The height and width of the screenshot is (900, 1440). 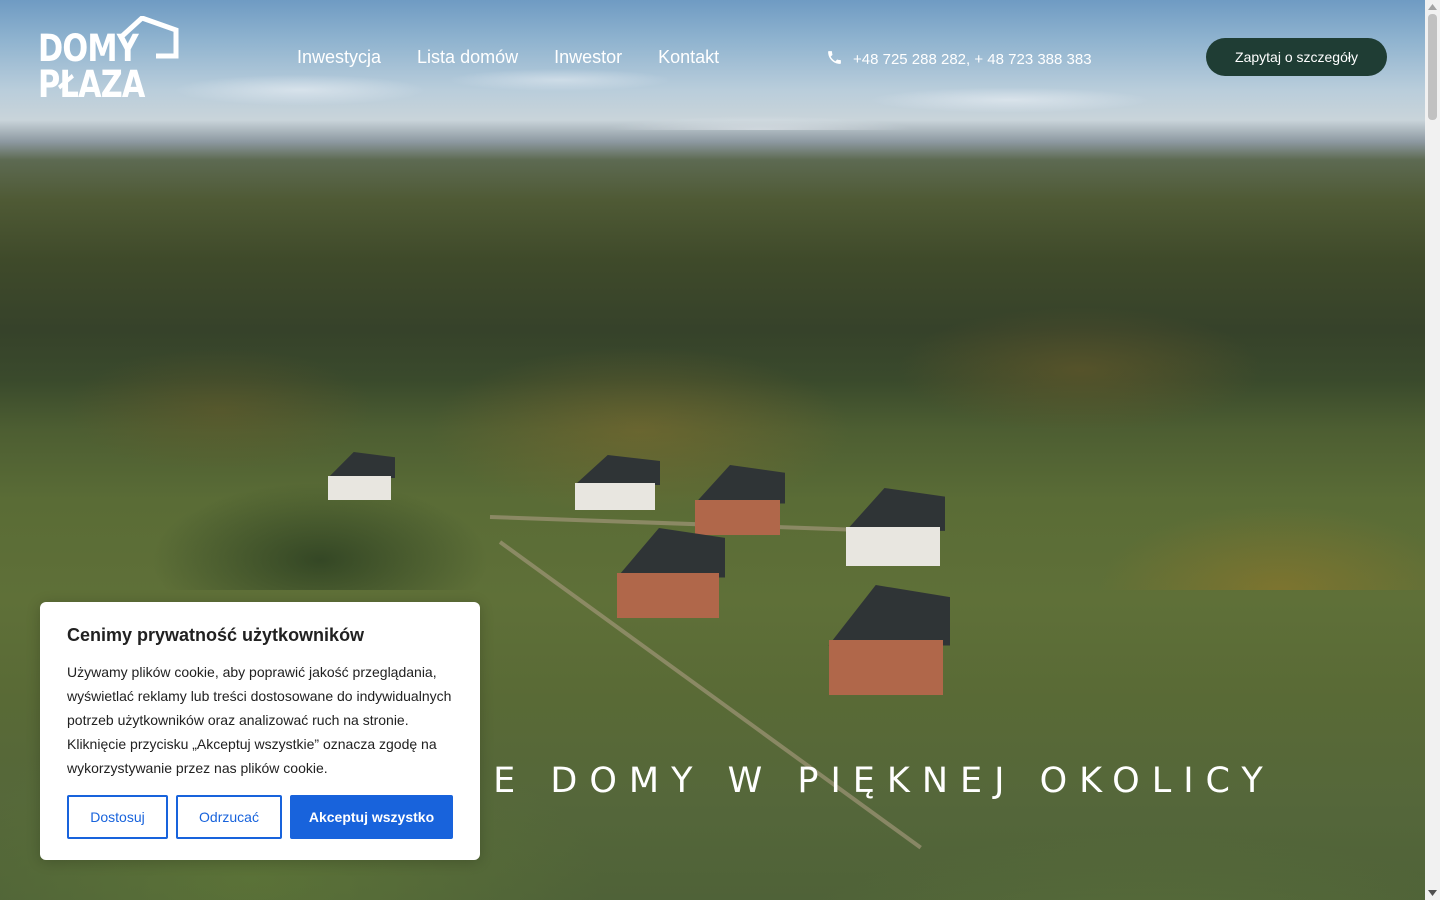 What do you see at coordinates (865, 781) in the screenshot?
I see `hero-tagline: NE DOMY W PIĘKNEJ OKOLICY` at bounding box center [865, 781].